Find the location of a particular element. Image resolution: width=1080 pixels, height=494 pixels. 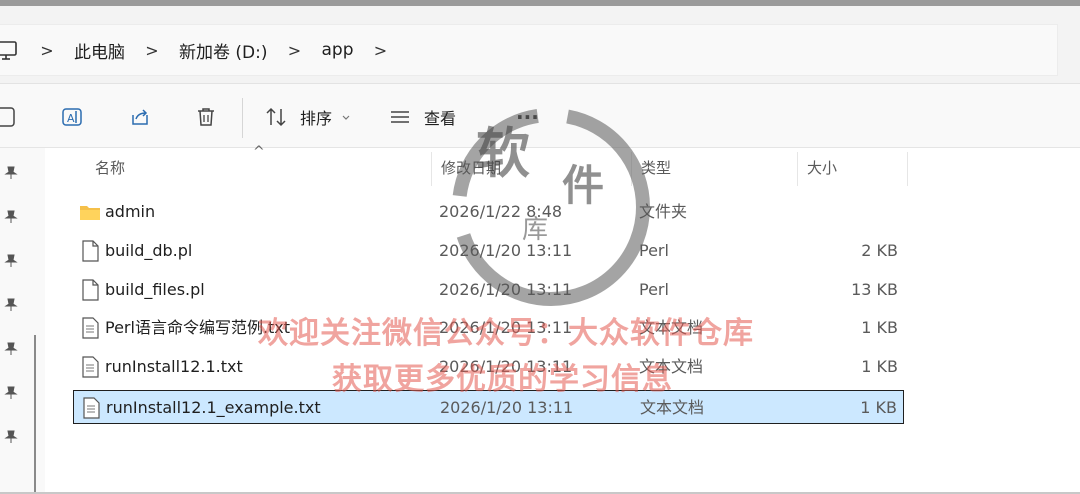

sort-button: 排序 is located at coordinates (308, 117).